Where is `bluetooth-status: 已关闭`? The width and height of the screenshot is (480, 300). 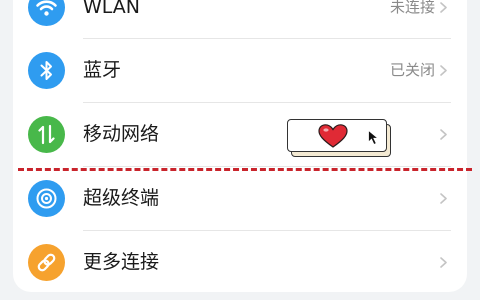
bluetooth-status: 已关闭 is located at coordinates (412, 70).